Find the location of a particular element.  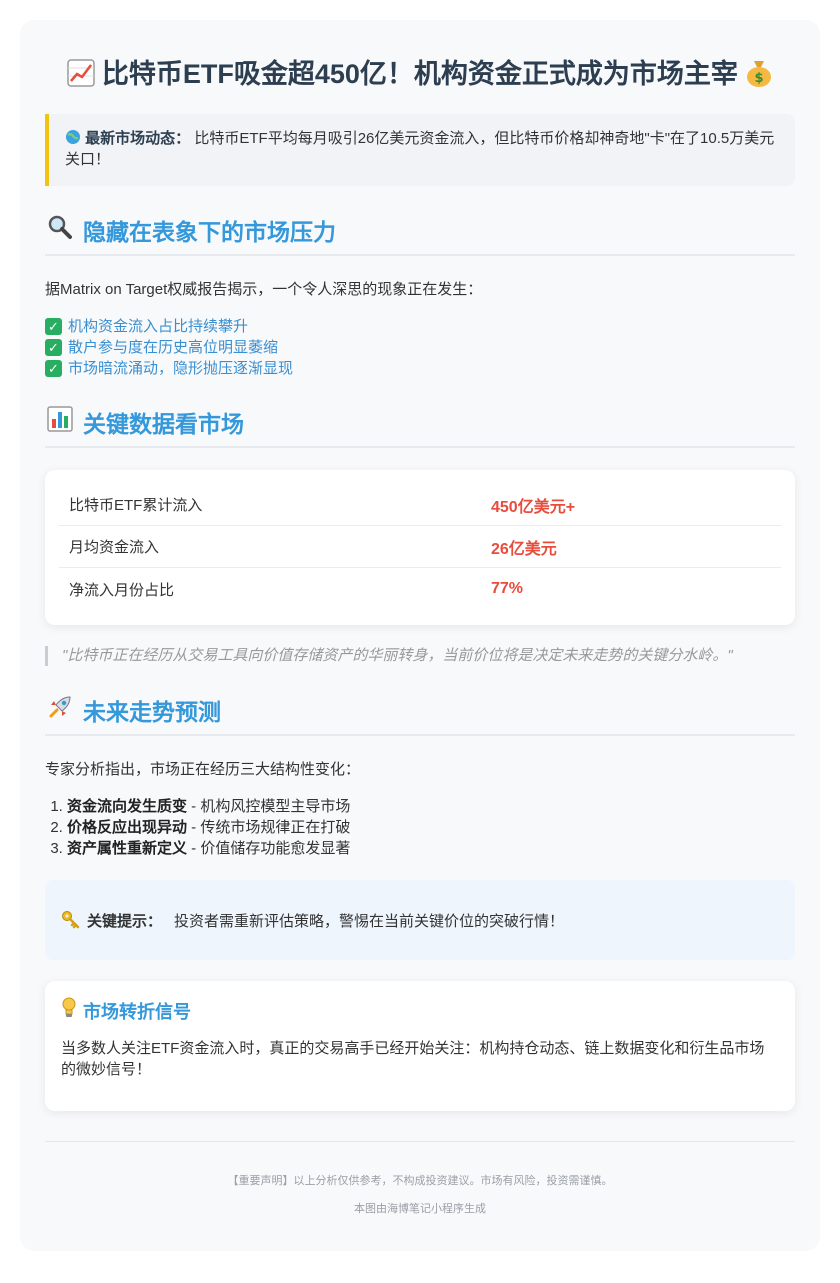

chart-increasing-icon is located at coordinates (84, 74).